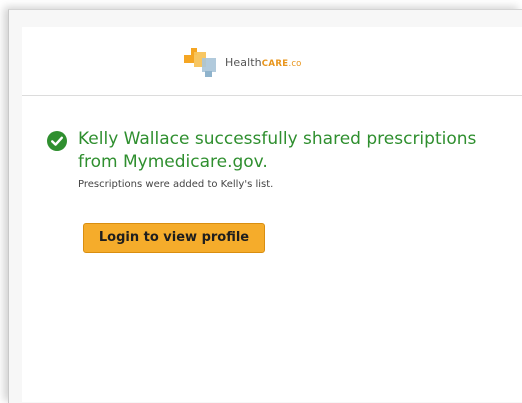 The height and width of the screenshot is (403, 522). Describe the element at coordinates (57, 141) in the screenshot. I see `check-circle-icon` at that location.